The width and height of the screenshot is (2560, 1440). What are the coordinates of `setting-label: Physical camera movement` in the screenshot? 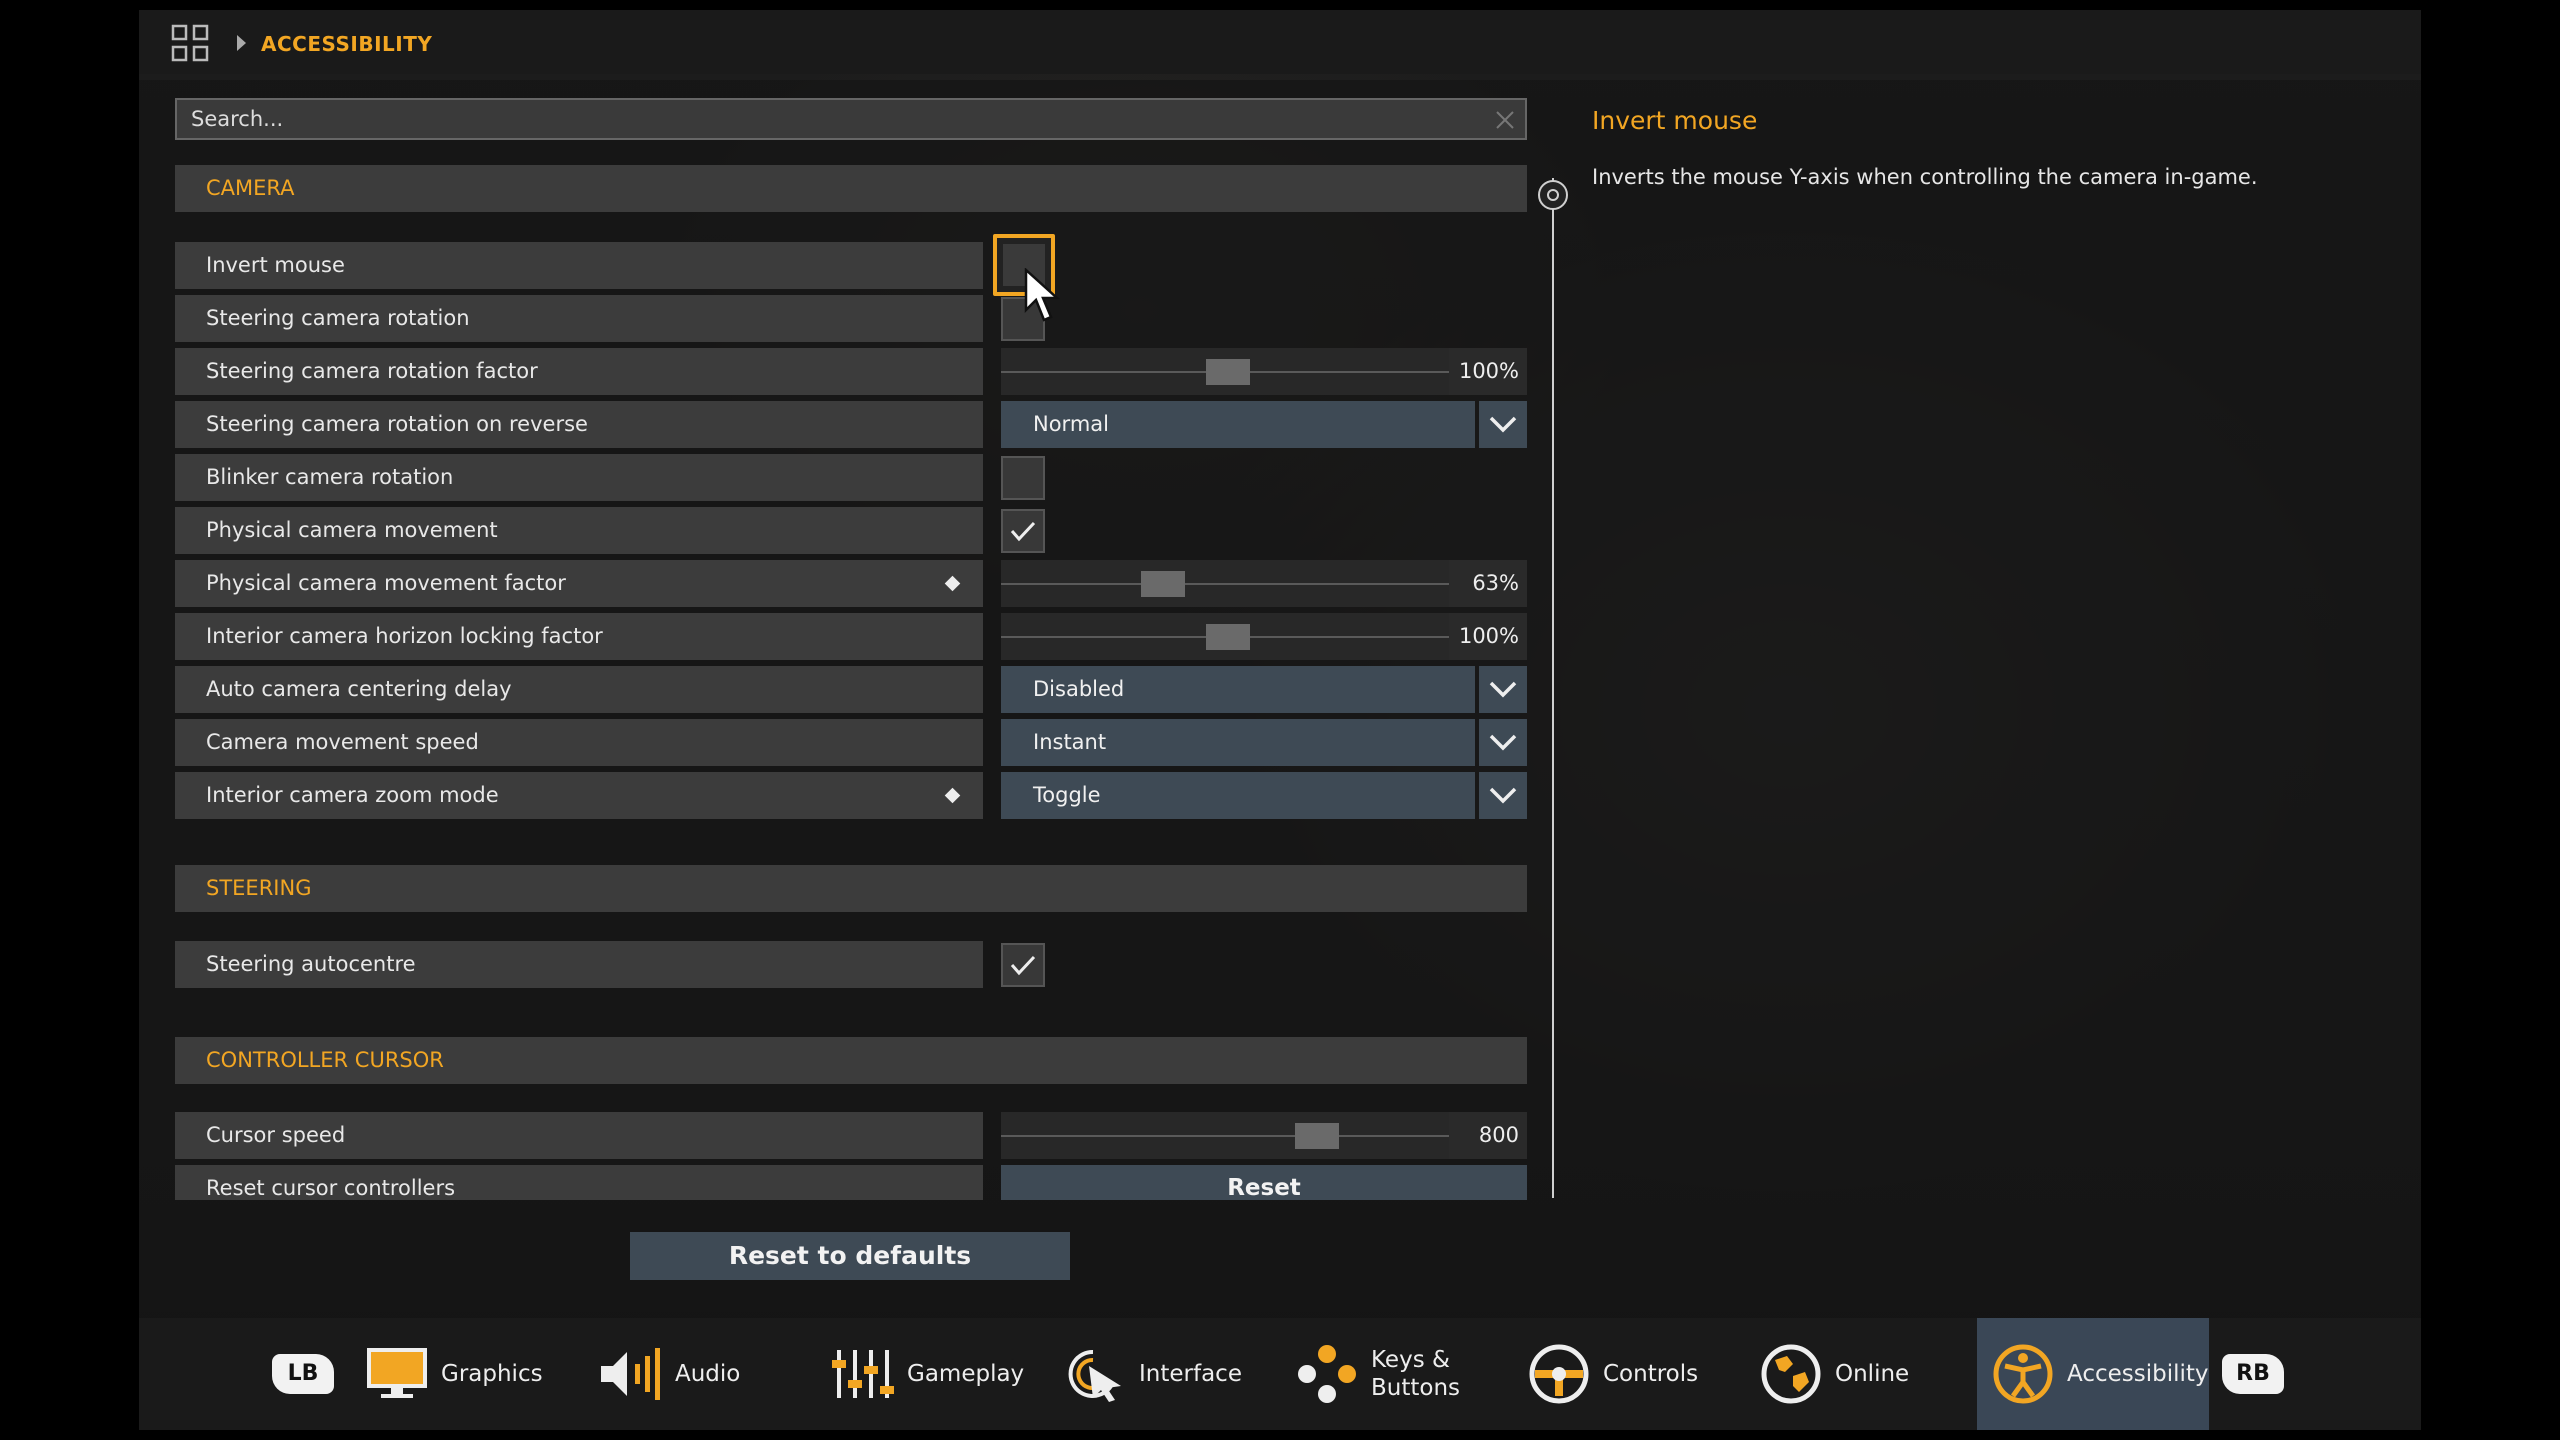 It's located at (579, 530).